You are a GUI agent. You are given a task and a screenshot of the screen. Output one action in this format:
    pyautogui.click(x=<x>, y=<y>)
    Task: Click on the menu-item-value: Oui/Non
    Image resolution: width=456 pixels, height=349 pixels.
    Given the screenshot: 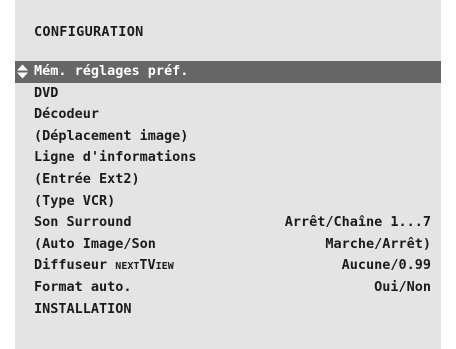 What is the action you would take?
    pyautogui.click(x=402, y=286)
    